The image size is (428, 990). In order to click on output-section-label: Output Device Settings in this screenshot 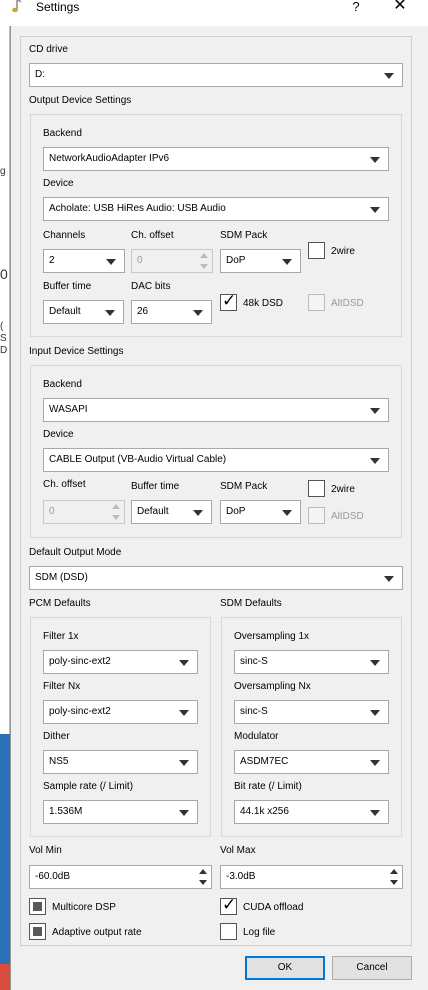, I will do `click(80, 100)`.